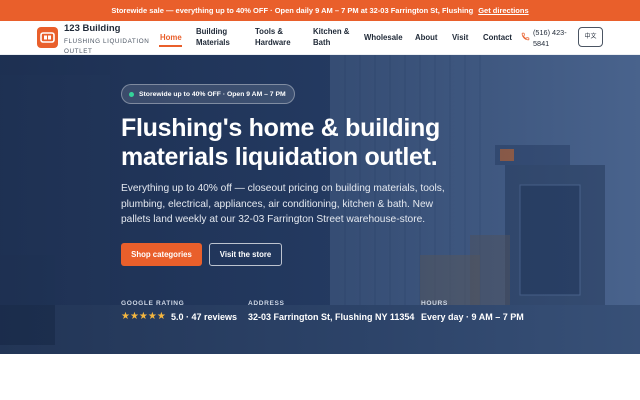  I want to click on nav-active-indicator, so click(170, 46).